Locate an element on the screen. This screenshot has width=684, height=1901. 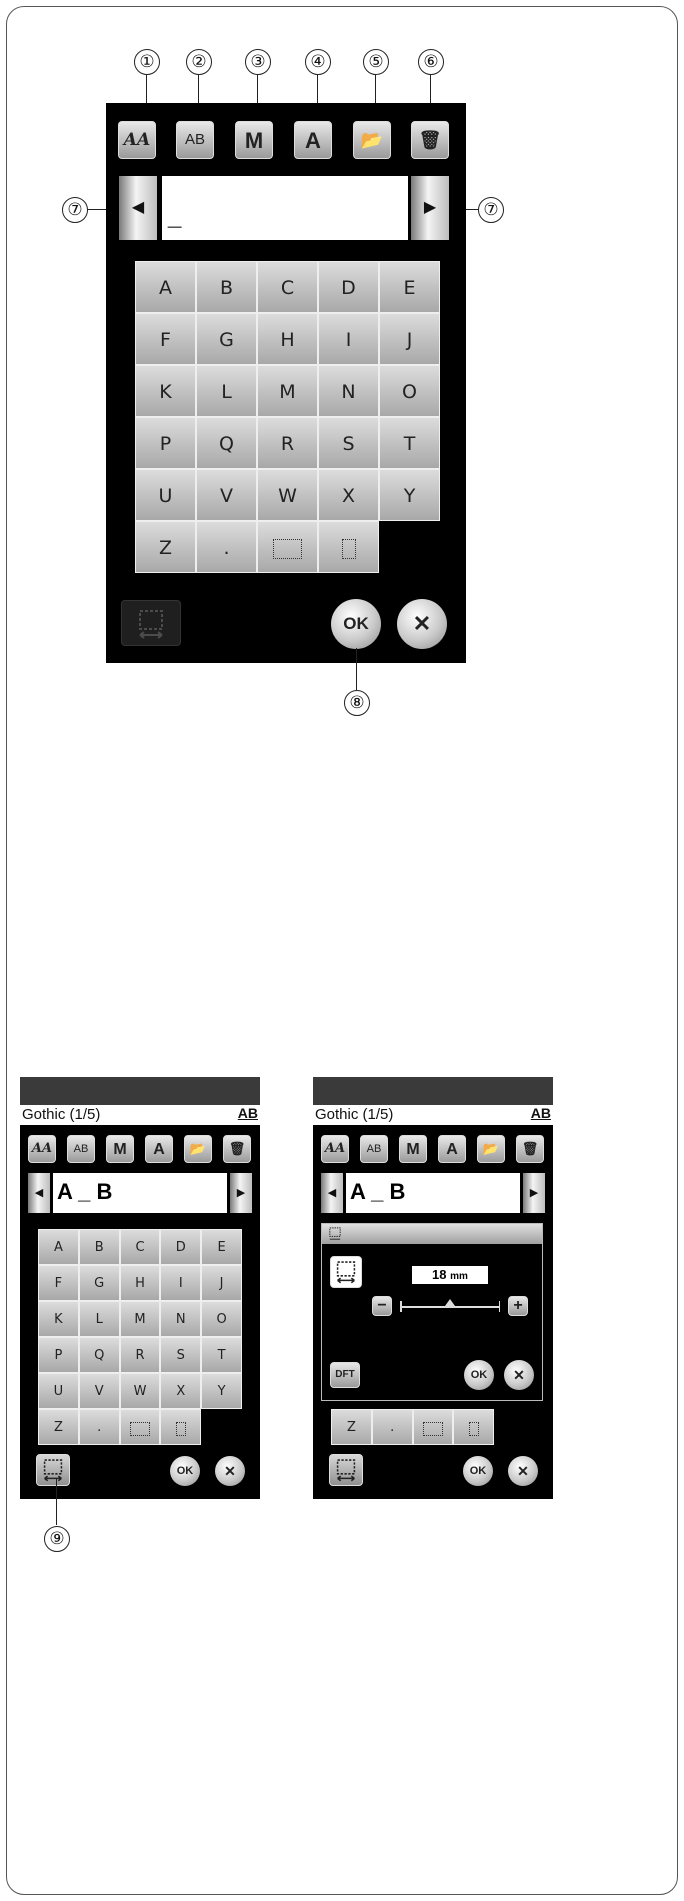
spacing-slider is located at coordinates (450, 1305).